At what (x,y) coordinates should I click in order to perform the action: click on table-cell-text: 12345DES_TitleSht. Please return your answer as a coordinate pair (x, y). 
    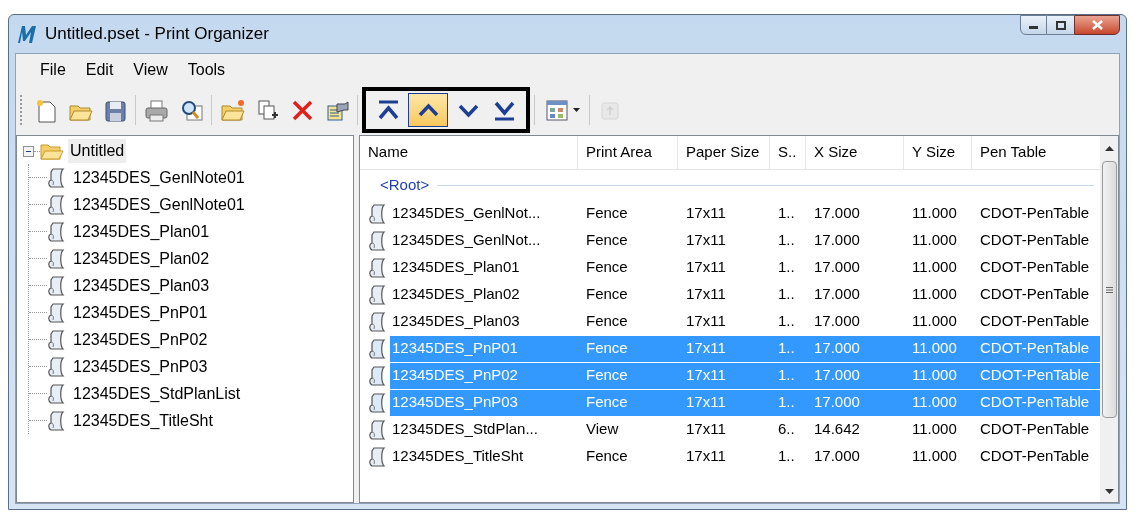
    Looking at the image, I should click on (458, 456).